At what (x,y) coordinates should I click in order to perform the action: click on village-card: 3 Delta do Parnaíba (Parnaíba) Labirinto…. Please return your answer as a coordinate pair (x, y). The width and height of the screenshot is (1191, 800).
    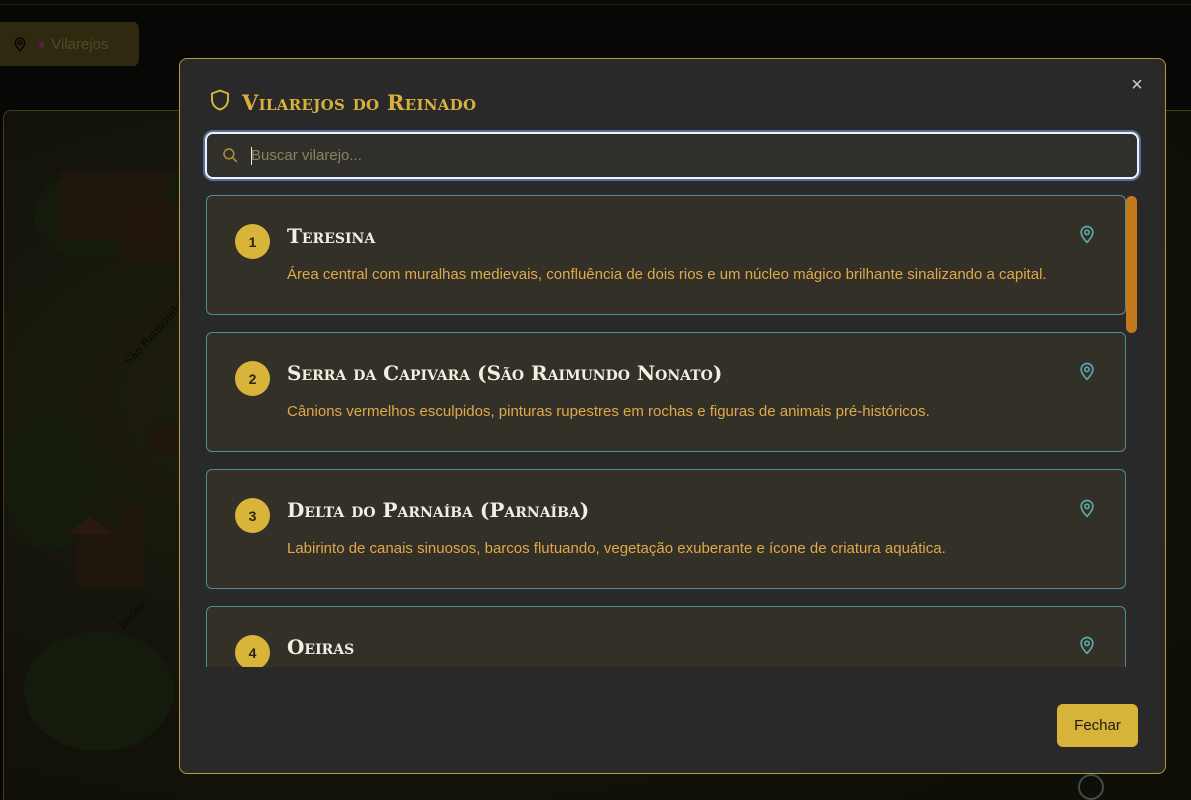
    Looking at the image, I should click on (666, 529).